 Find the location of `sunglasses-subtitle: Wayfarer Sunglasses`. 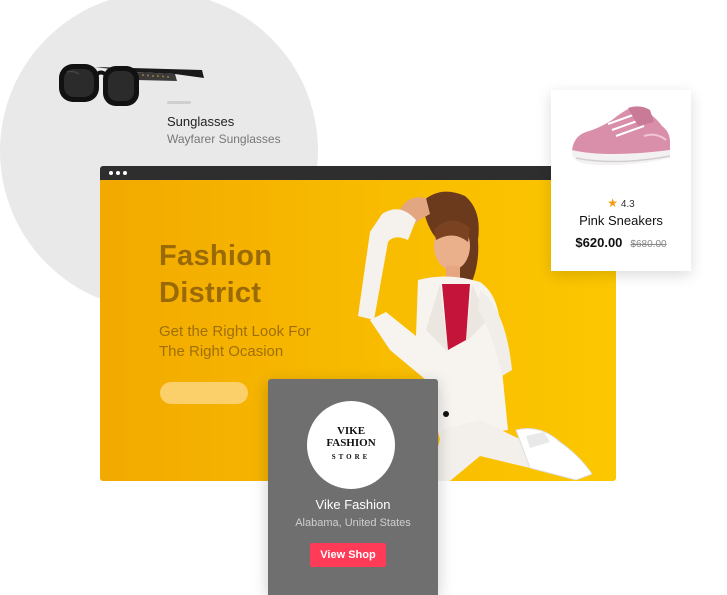

sunglasses-subtitle: Wayfarer Sunglasses is located at coordinates (224, 139).